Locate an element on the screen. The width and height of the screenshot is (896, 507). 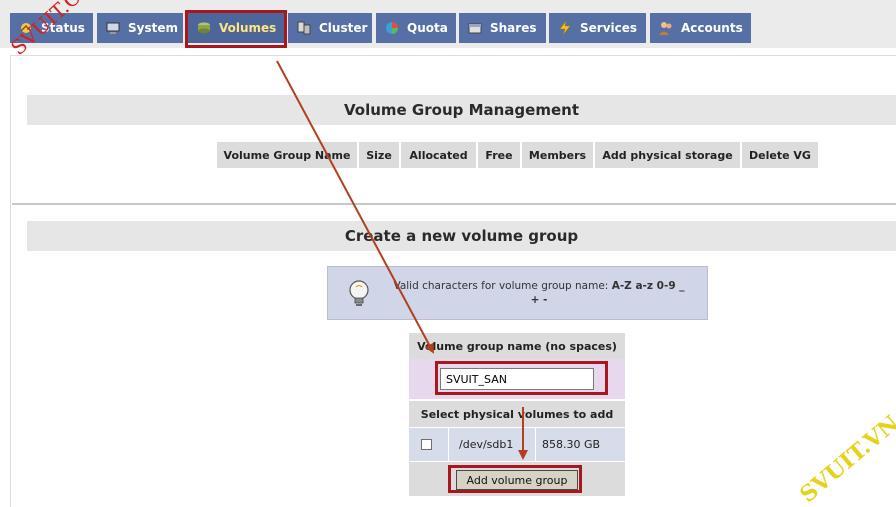
tab-system: System is located at coordinates (140, 28).